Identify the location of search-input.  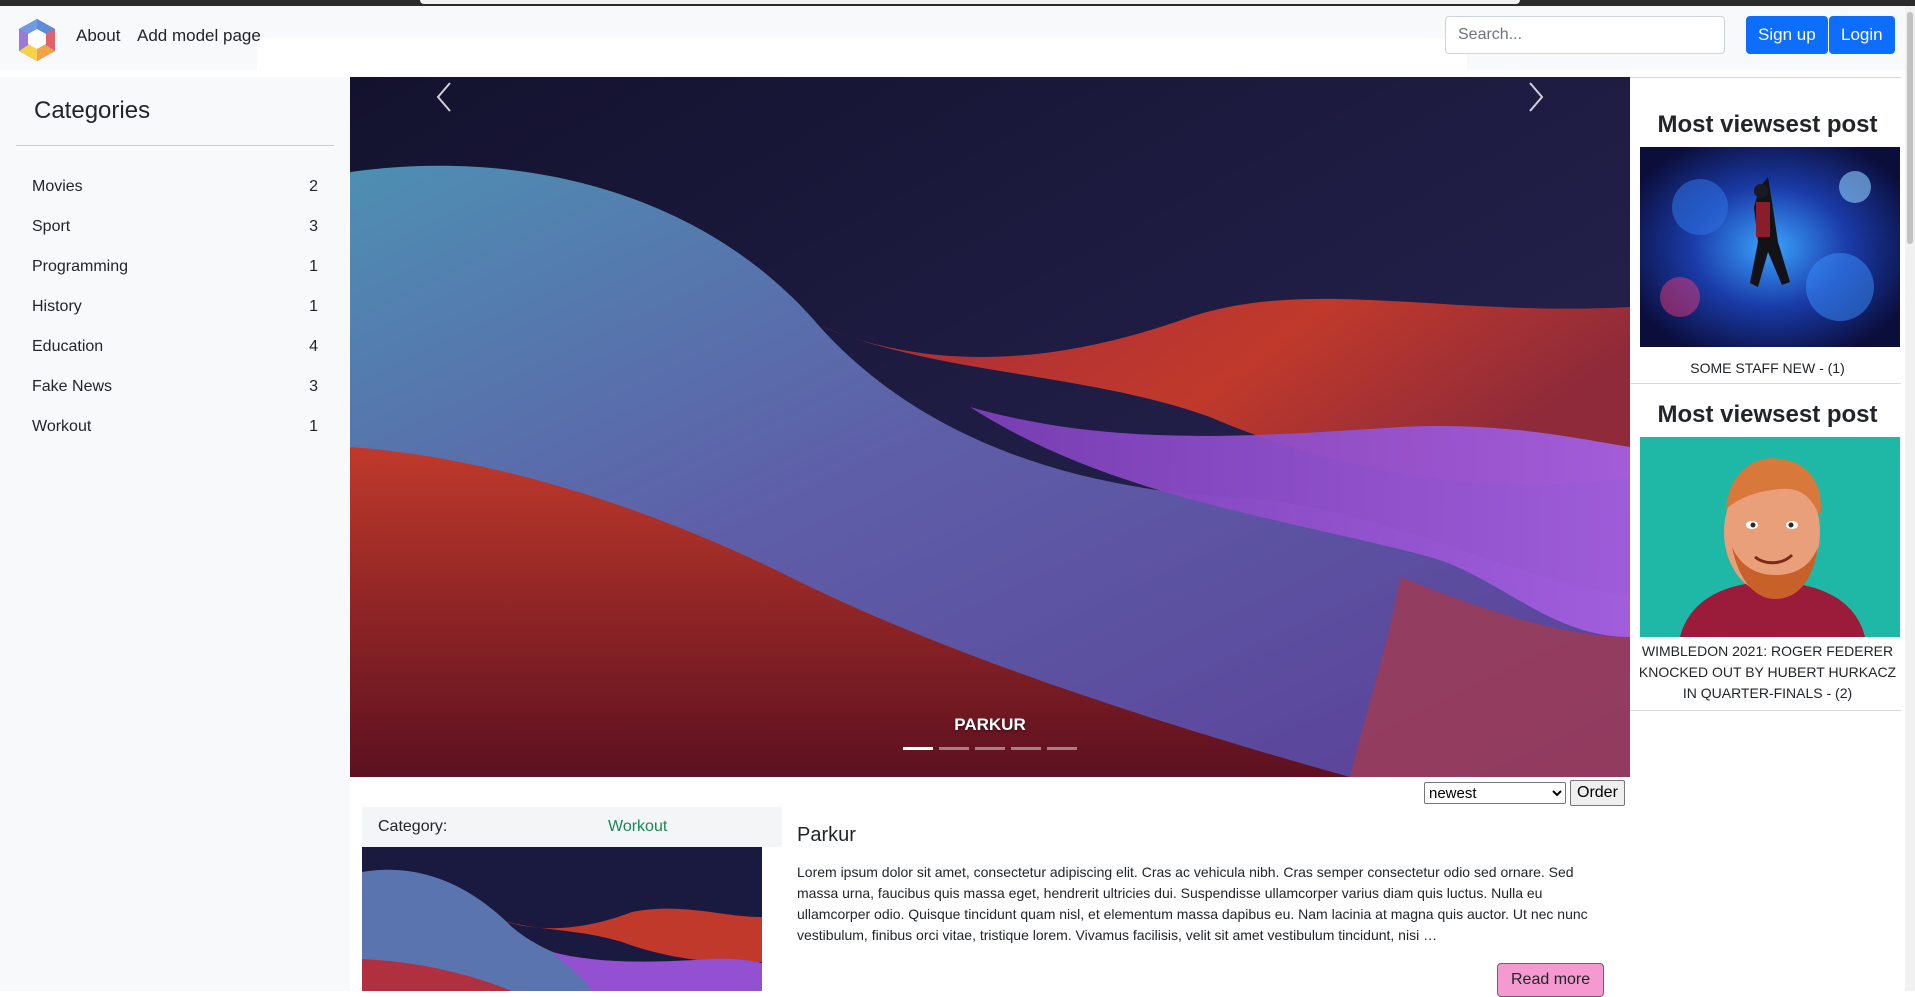
(1585, 35).